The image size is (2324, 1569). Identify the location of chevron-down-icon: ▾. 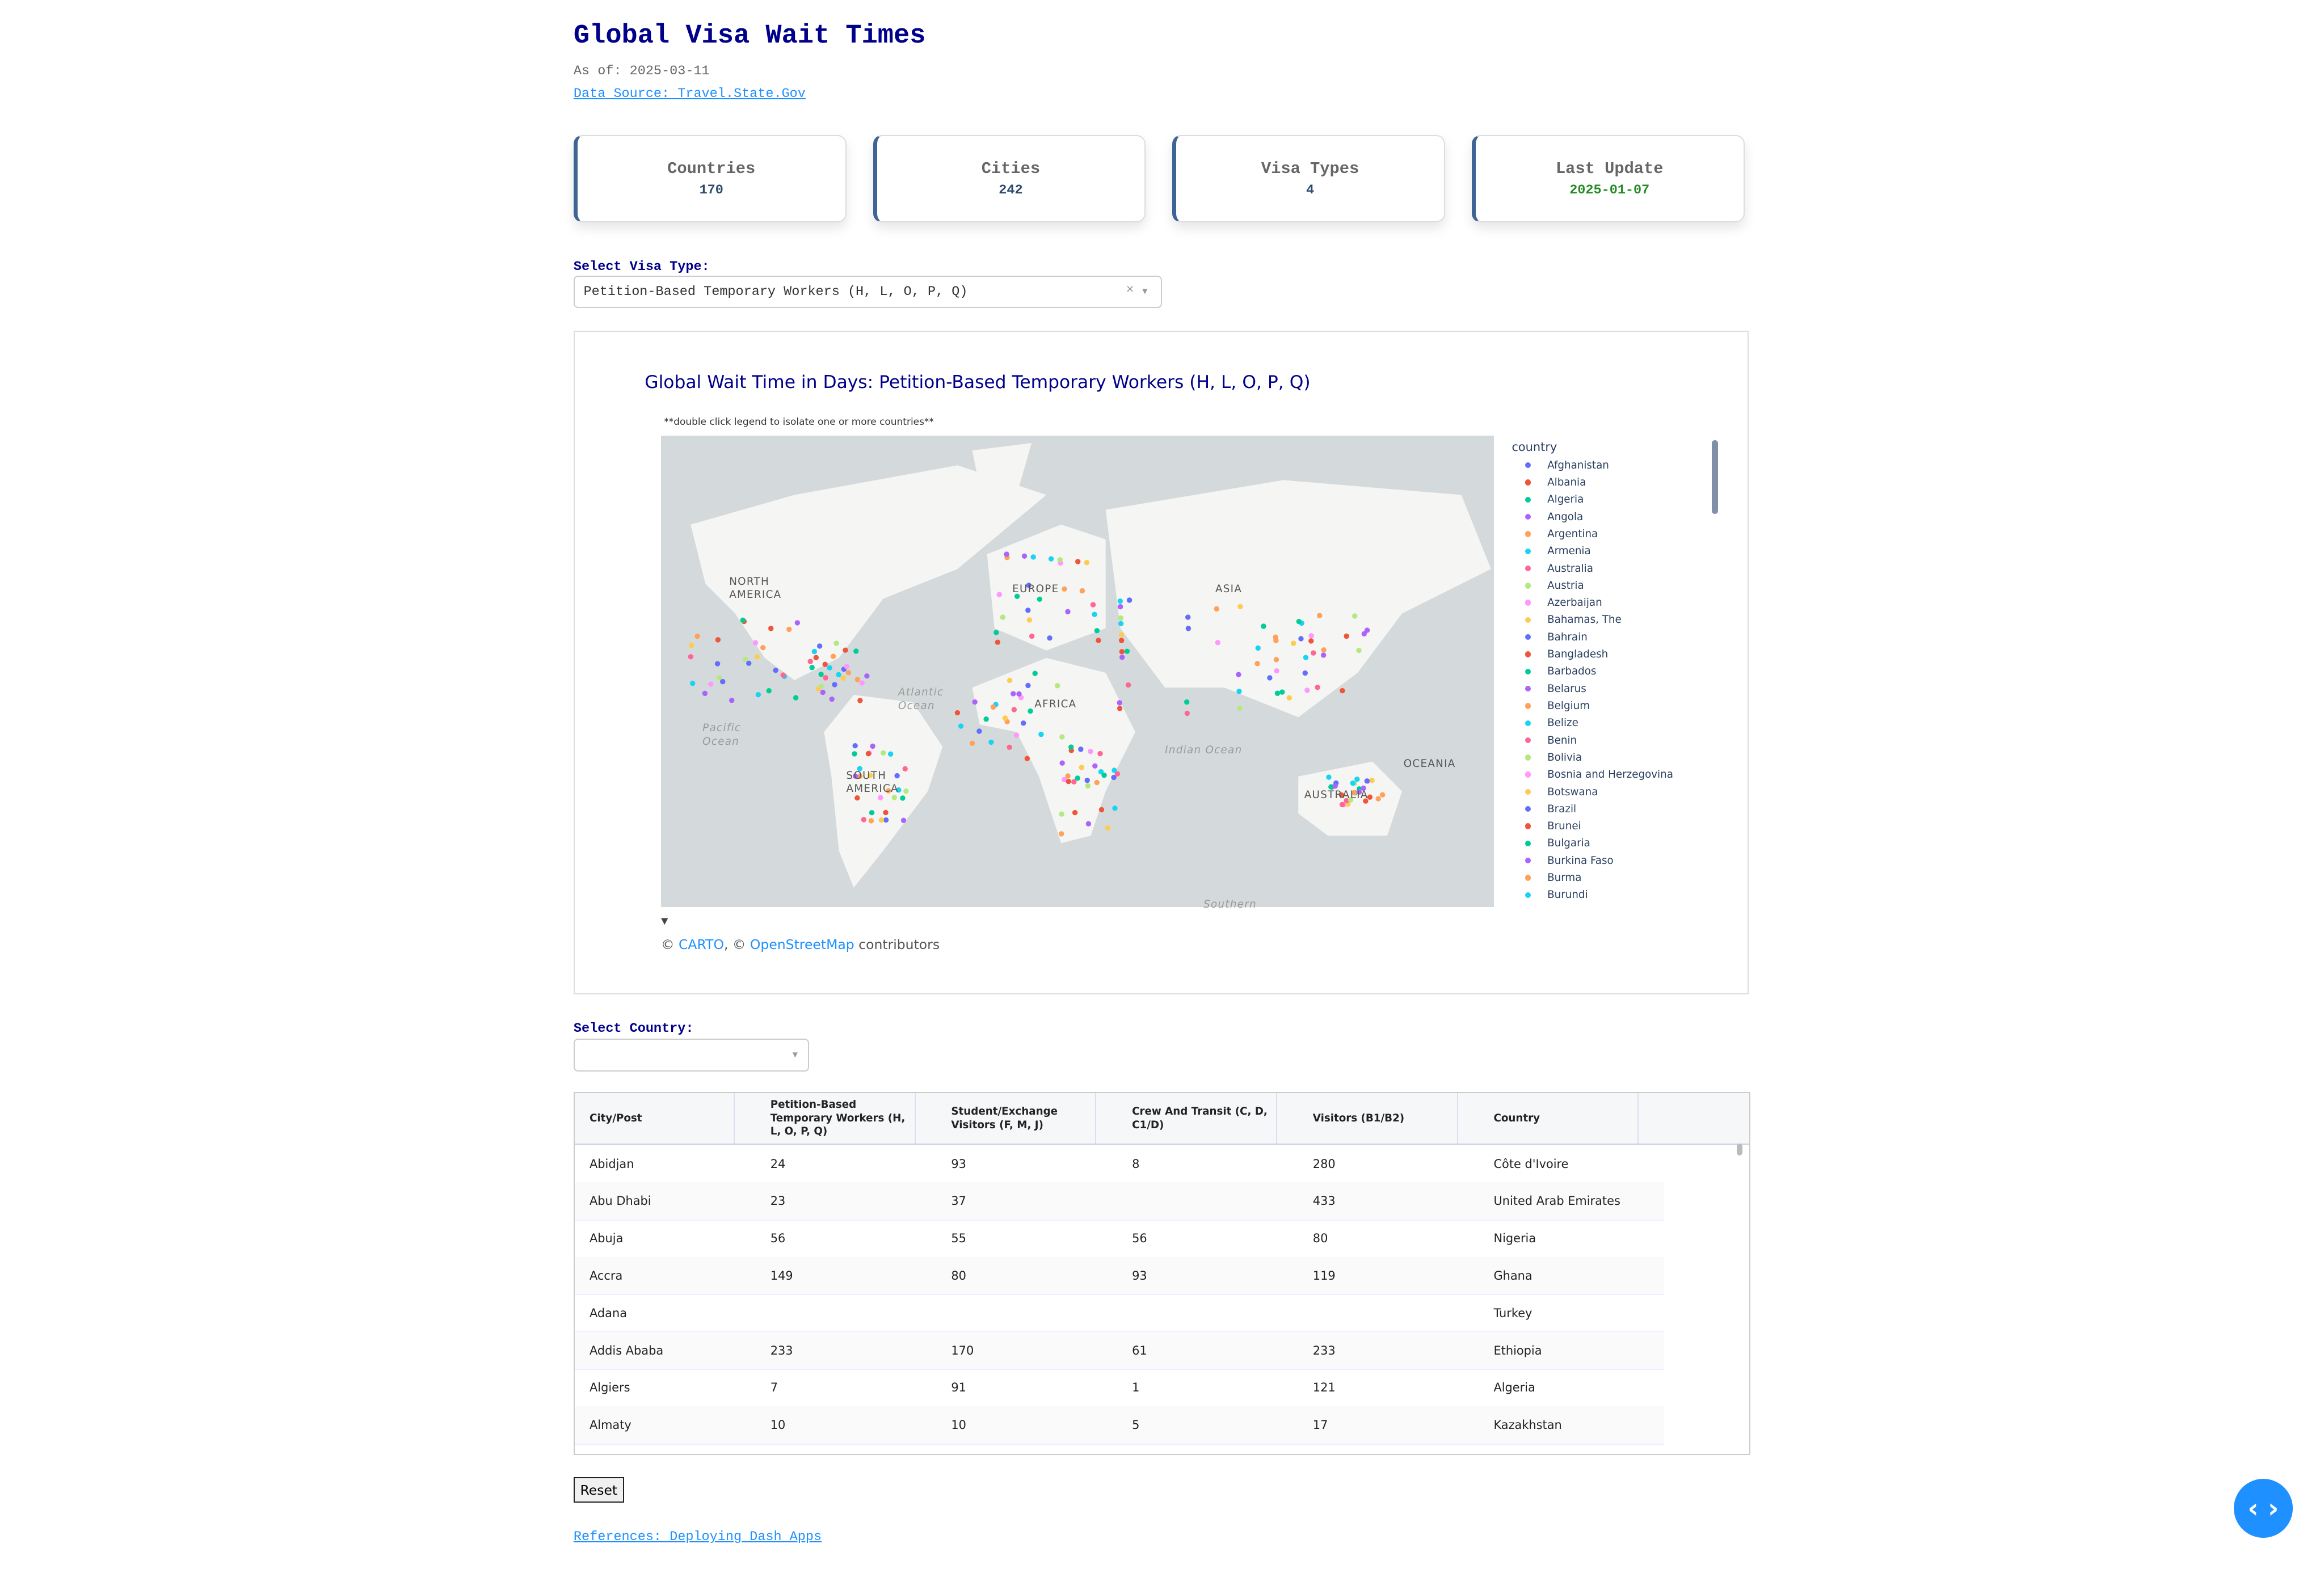
(1145, 291).